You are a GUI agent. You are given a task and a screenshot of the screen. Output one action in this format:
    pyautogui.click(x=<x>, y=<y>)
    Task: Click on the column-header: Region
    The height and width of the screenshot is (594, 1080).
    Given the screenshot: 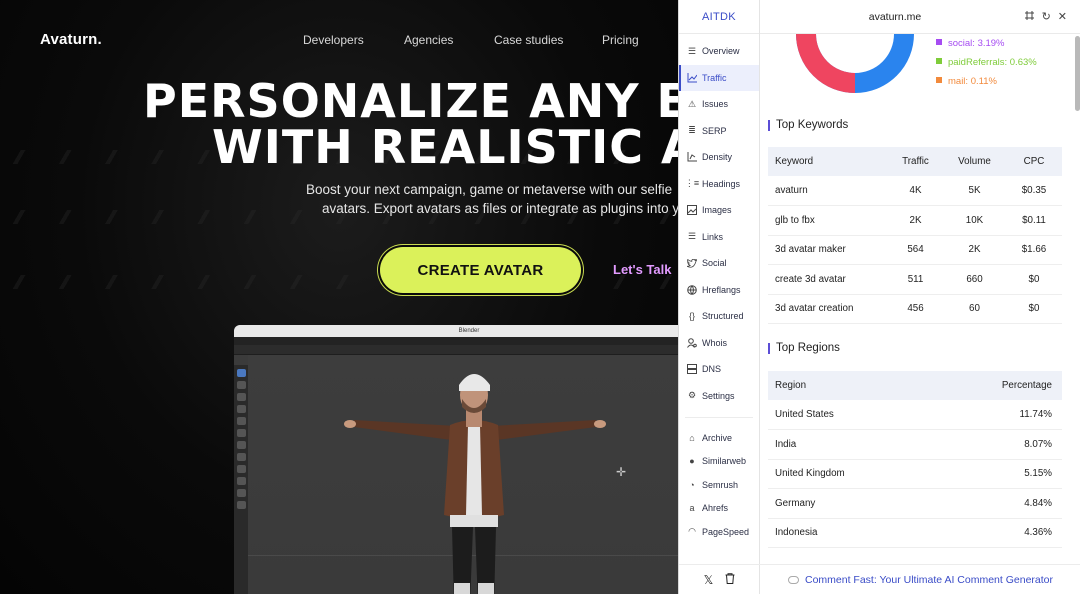 What is the action you would take?
    pyautogui.click(x=846, y=385)
    